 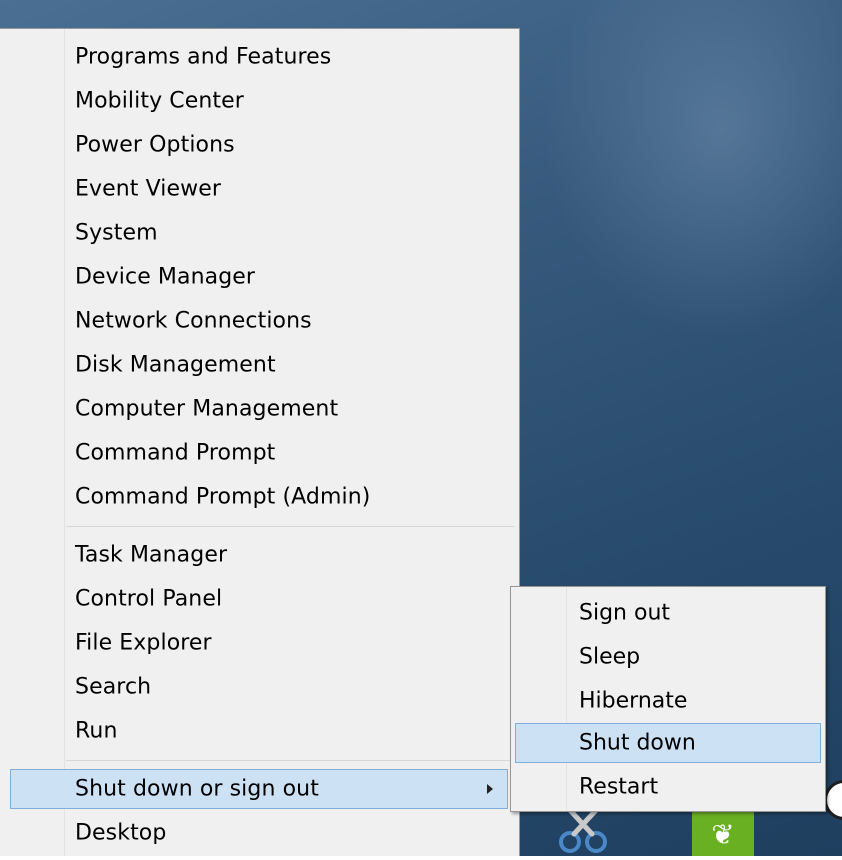 I want to click on submenu-item-label: Restart, so click(x=619, y=787).